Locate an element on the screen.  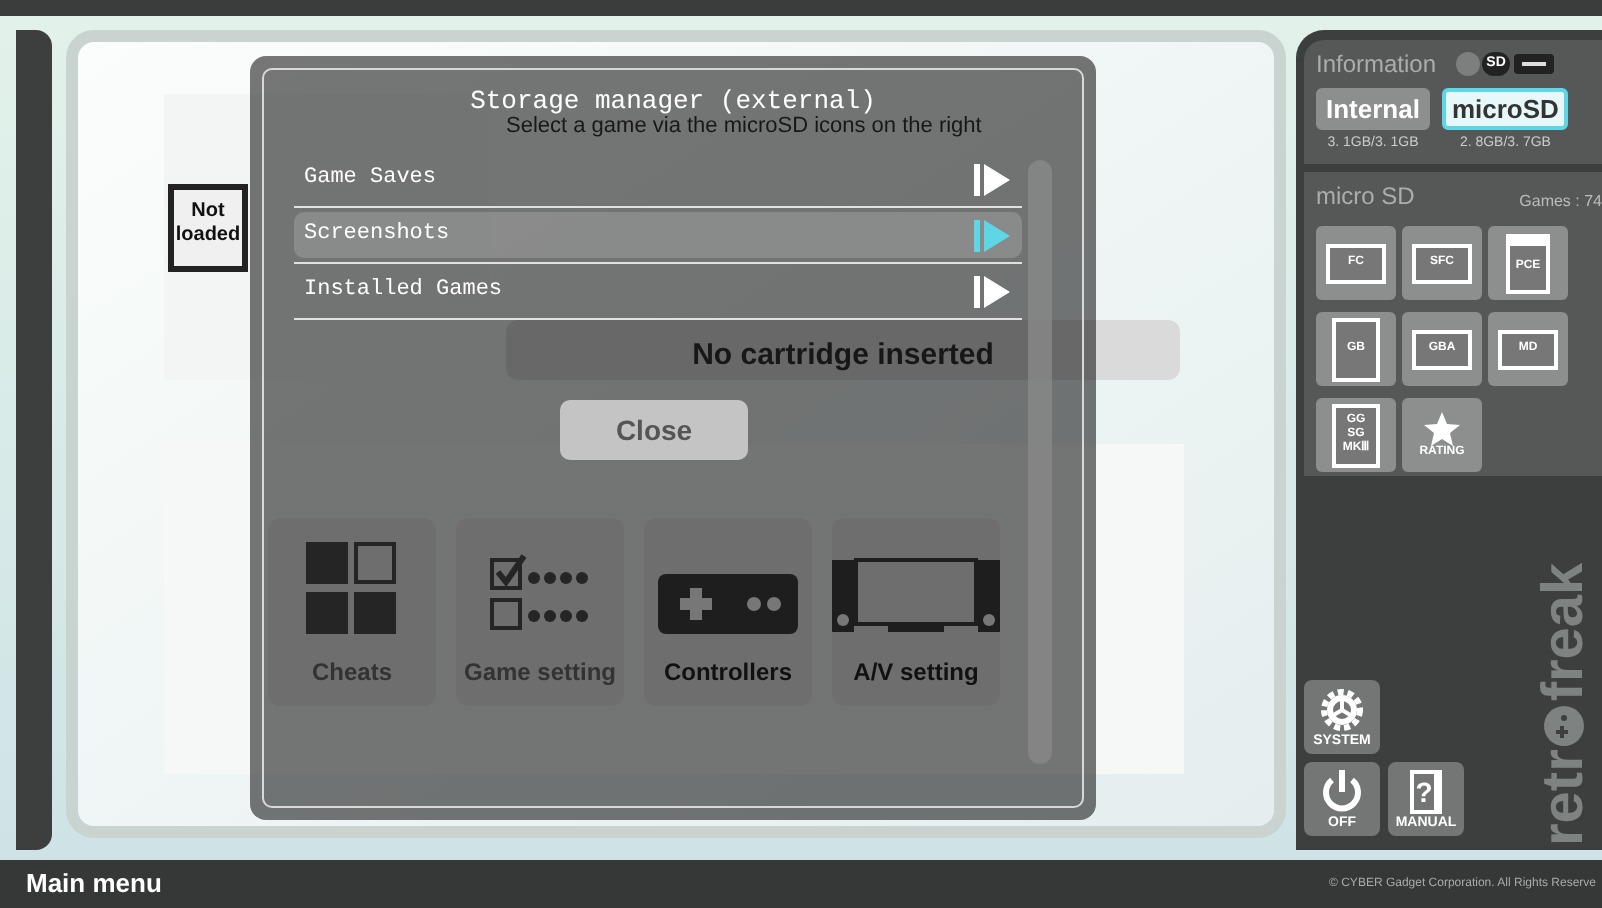
menu-tile: A/V setting is located at coordinates (916, 612).